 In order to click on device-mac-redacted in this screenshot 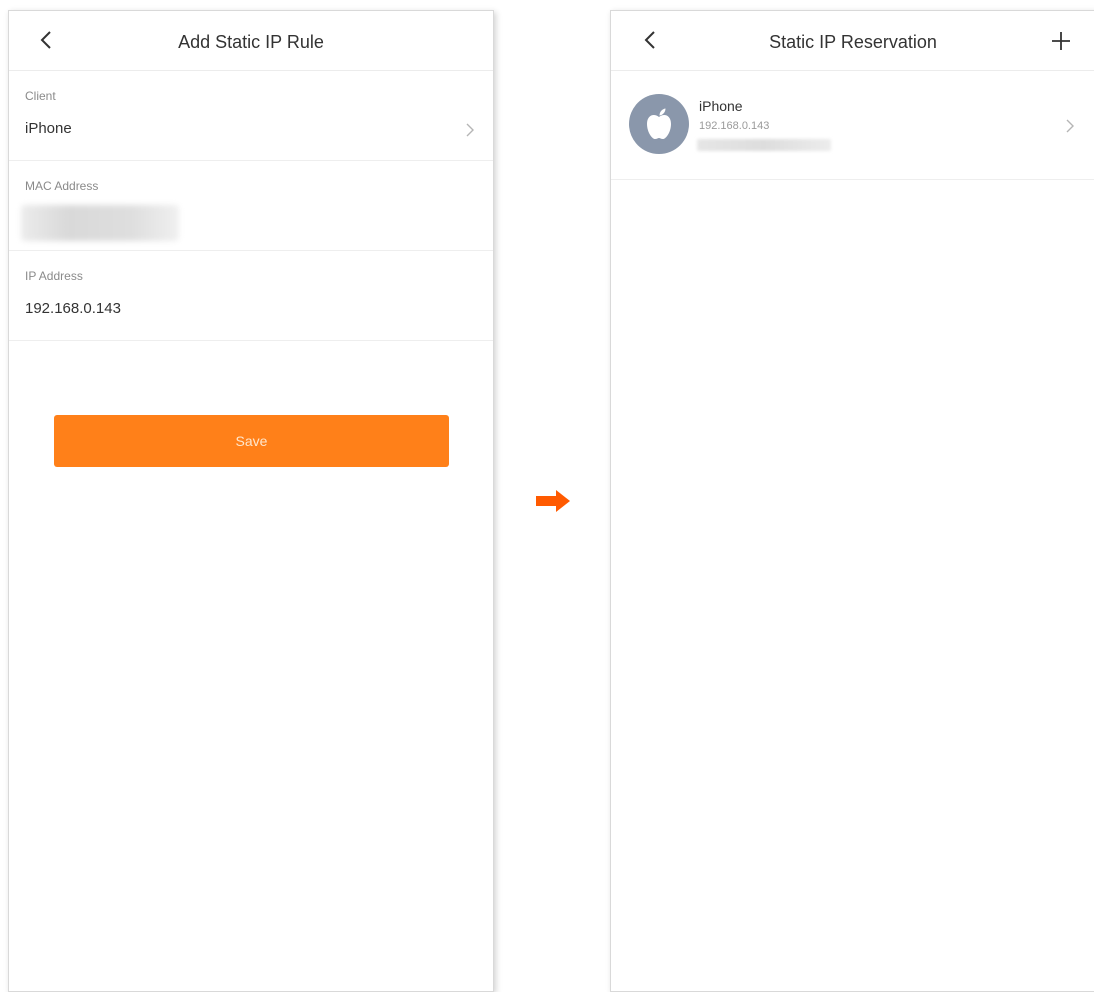, I will do `click(764, 145)`.